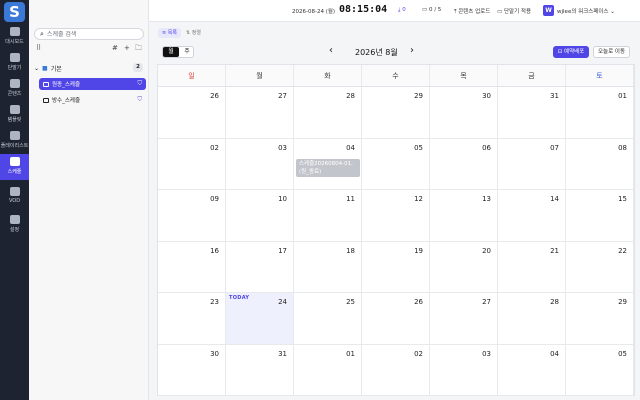 Image resolution: width=640 pixels, height=400 pixels. What do you see at coordinates (363, 9) in the screenshot?
I see `current-time: 08:15:04` at bounding box center [363, 9].